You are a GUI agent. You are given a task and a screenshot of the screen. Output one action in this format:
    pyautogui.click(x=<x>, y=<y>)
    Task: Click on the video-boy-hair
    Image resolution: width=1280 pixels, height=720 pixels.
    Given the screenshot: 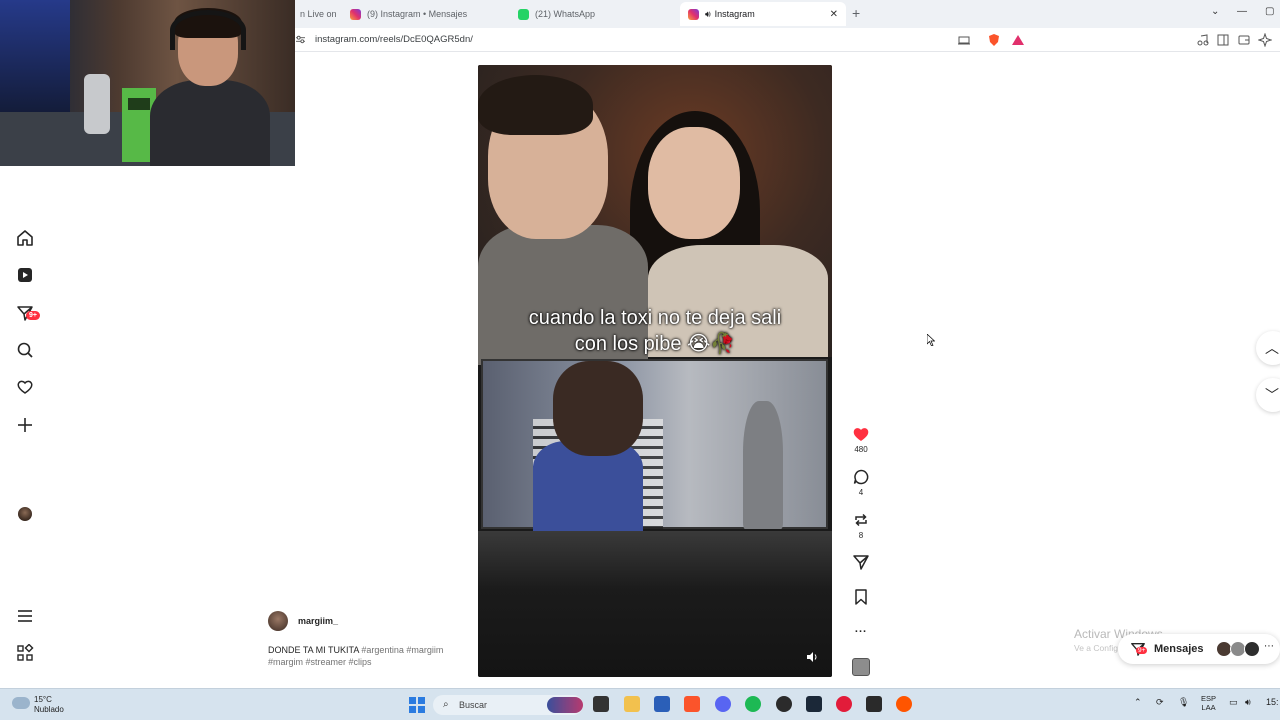 What is the action you would take?
    pyautogui.click(x=535, y=105)
    